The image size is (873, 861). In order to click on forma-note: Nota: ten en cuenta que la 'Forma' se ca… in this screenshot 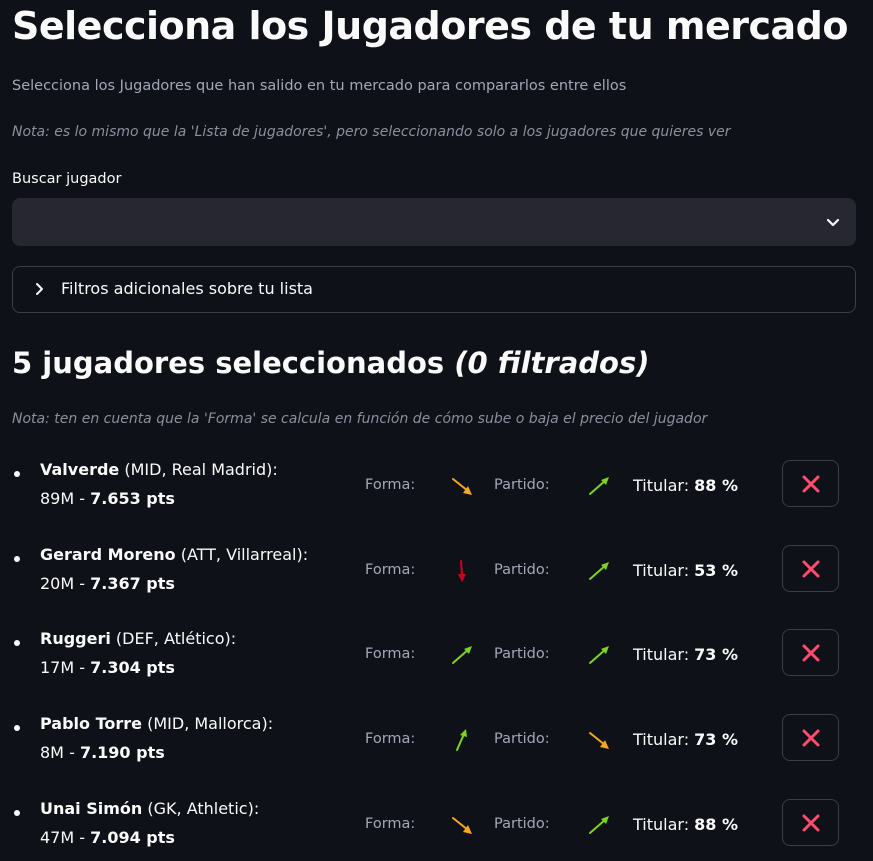, I will do `click(360, 419)`.